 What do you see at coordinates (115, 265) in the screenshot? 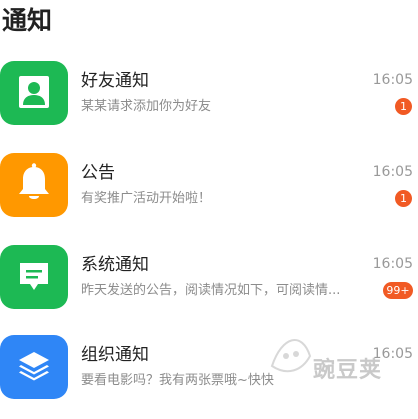
I see `item-name: 系统通知` at bounding box center [115, 265].